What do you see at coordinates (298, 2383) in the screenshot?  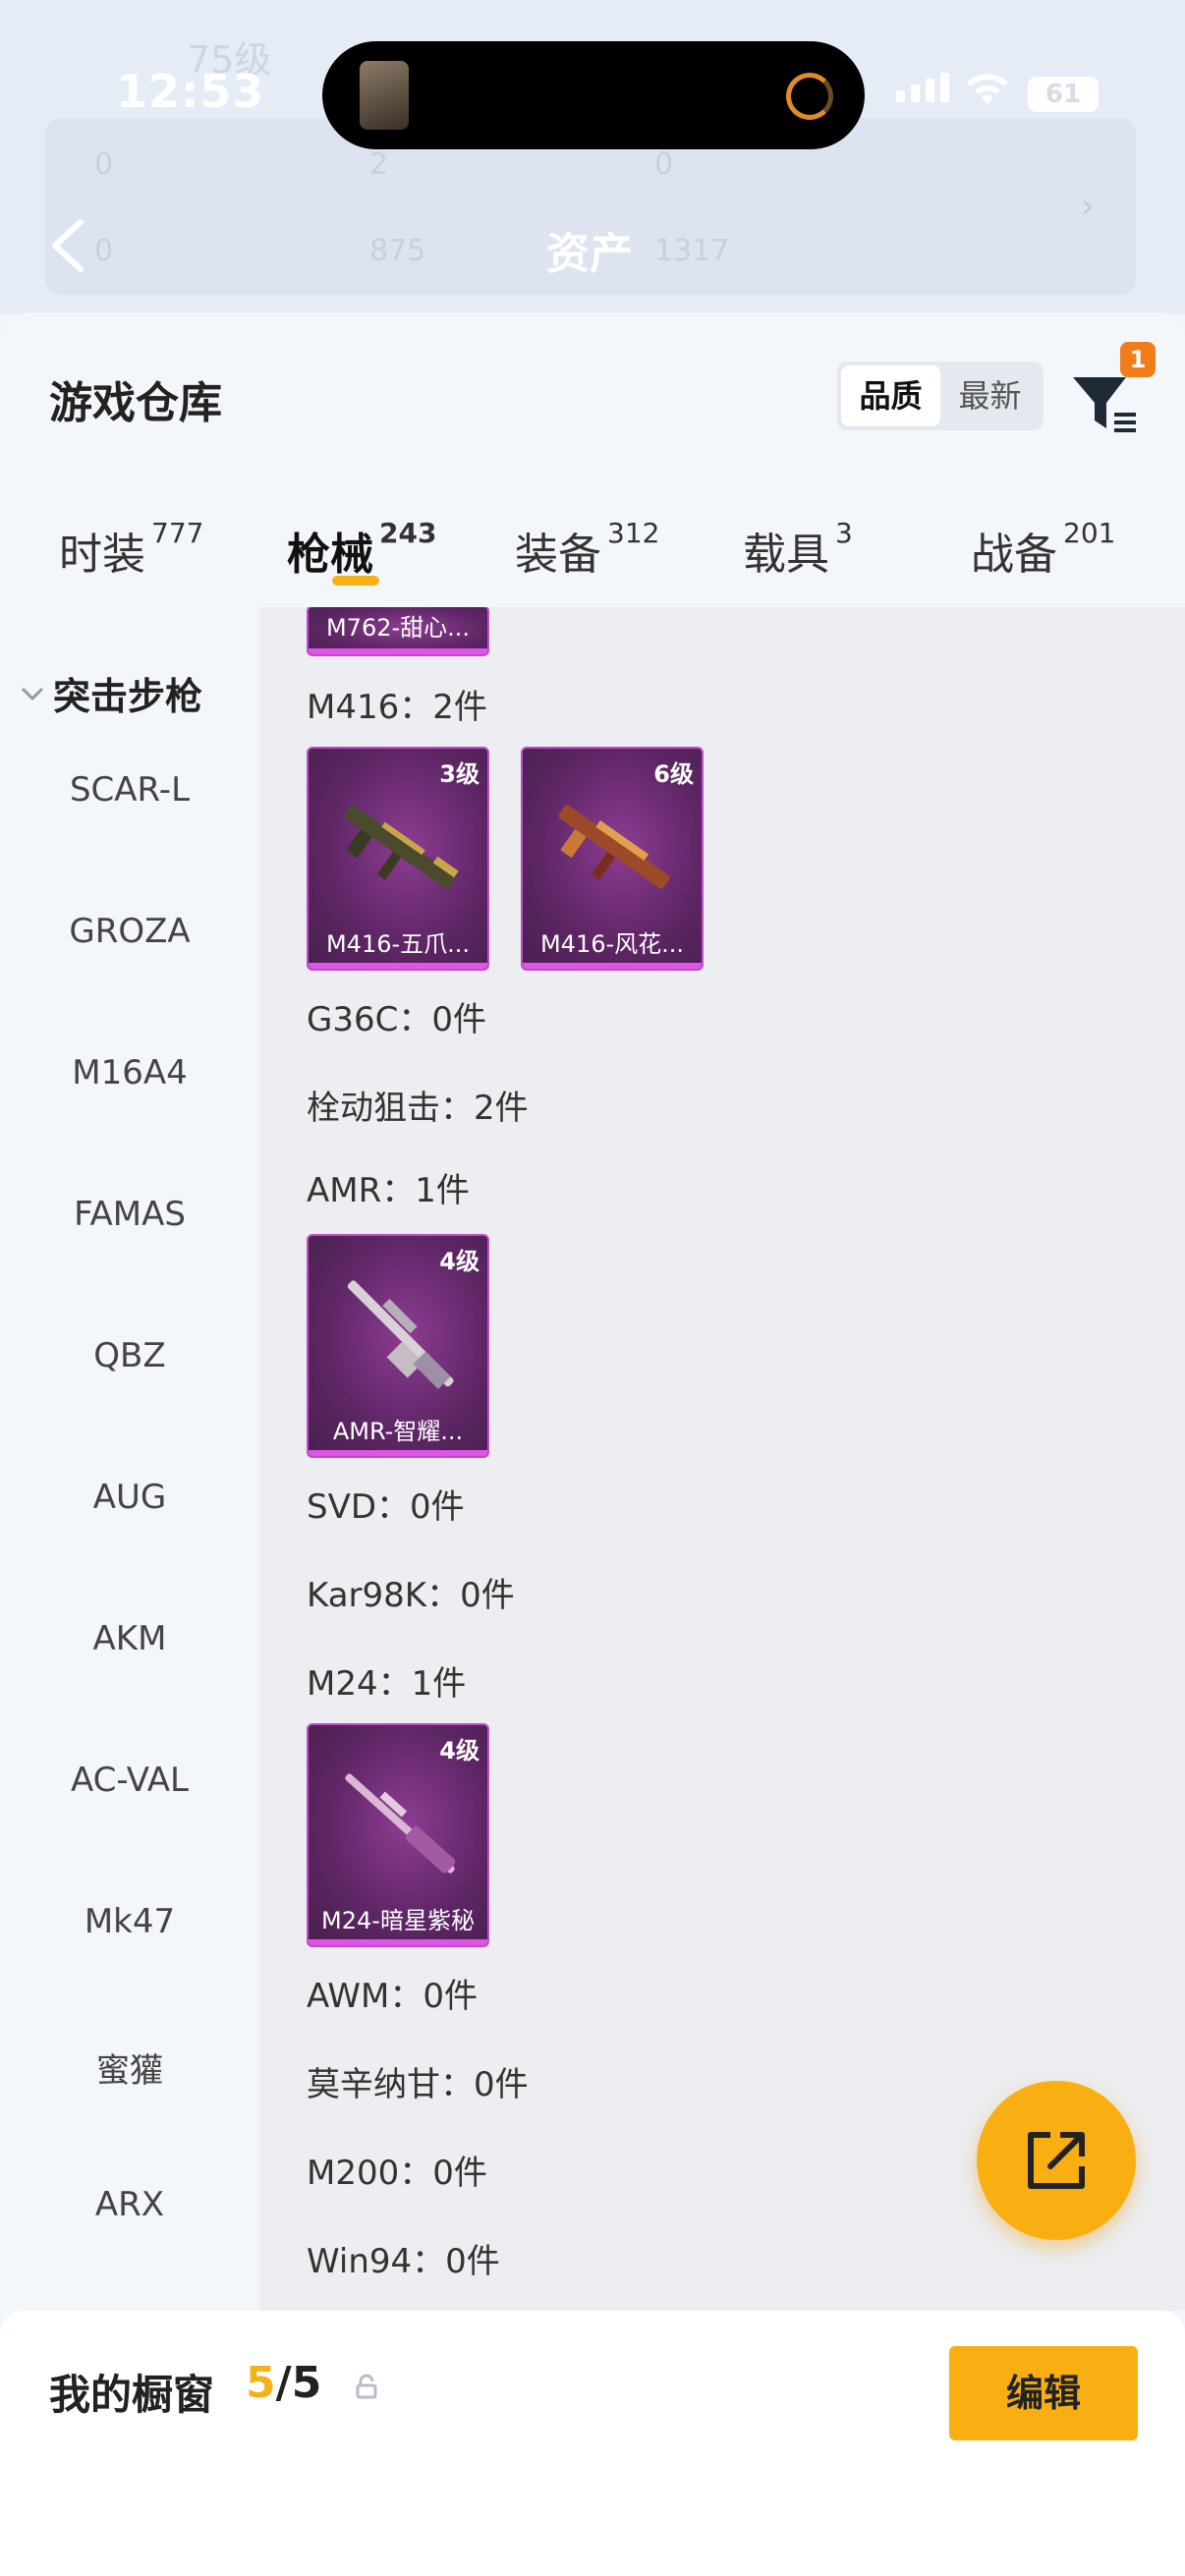 I see `showcase-total: /5` at bounding box center [298, 2383].